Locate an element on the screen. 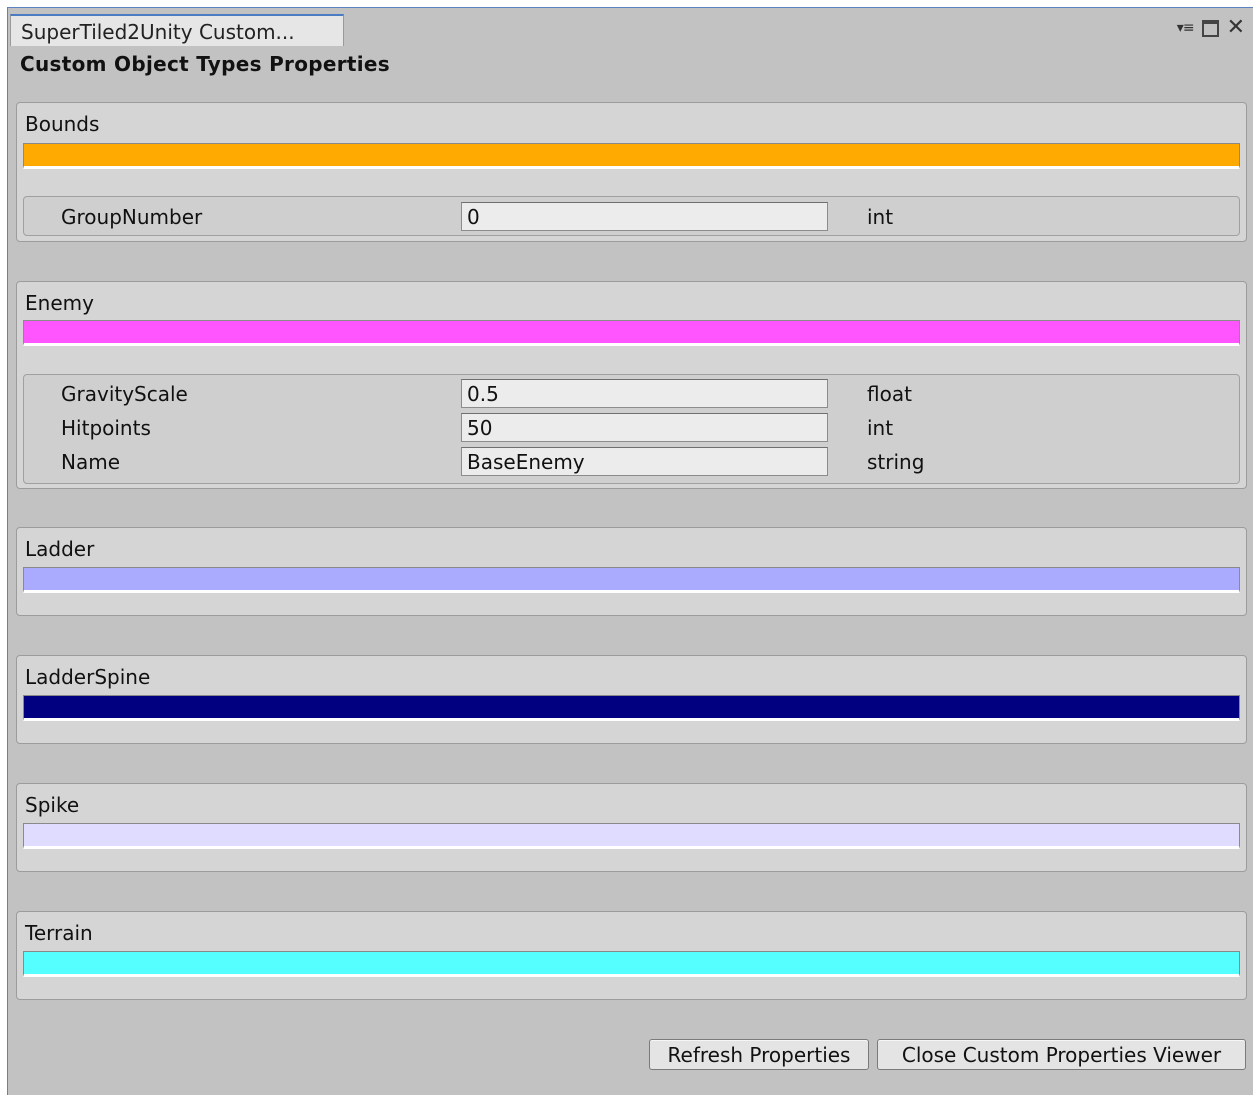 This screenshot has height=1095, width=1253. object-type-name: Enemy is located at coordinates (59, 303).